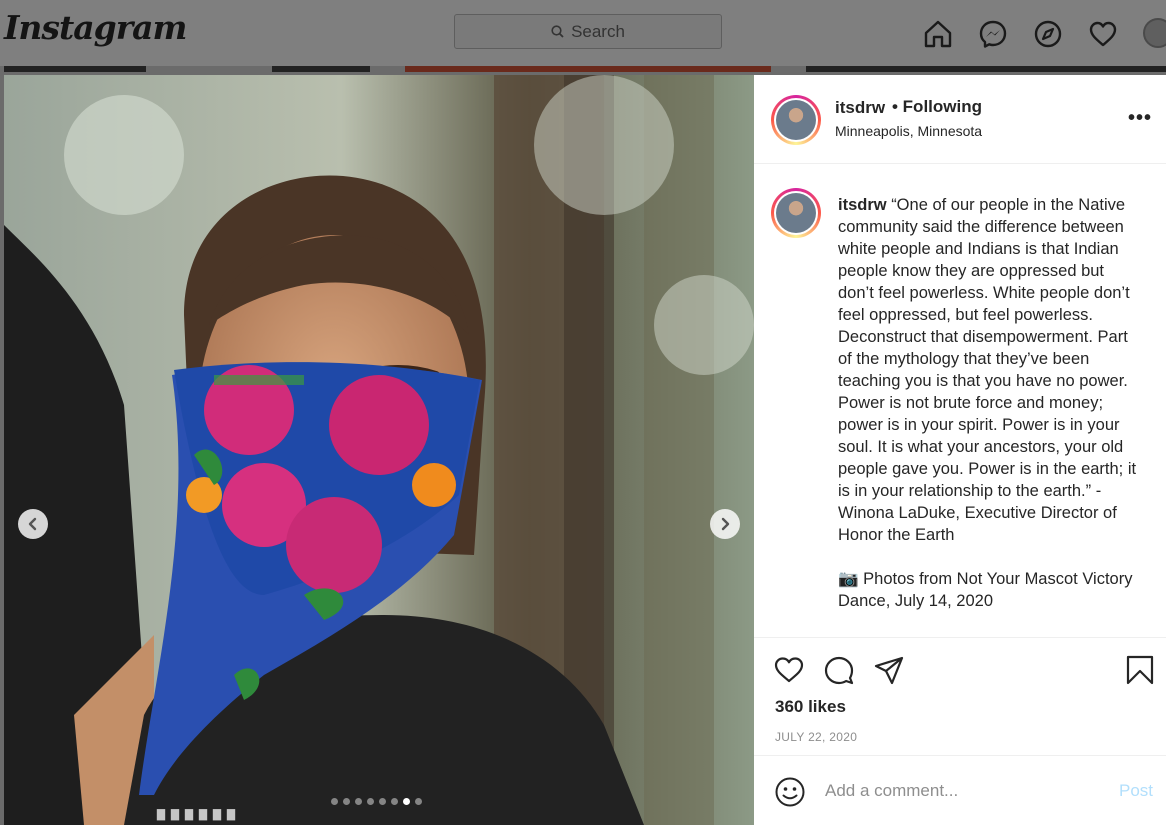 The height and width of the screenshot is (825, 1166). I want to click on following-status: • Following, so click(937, 107).